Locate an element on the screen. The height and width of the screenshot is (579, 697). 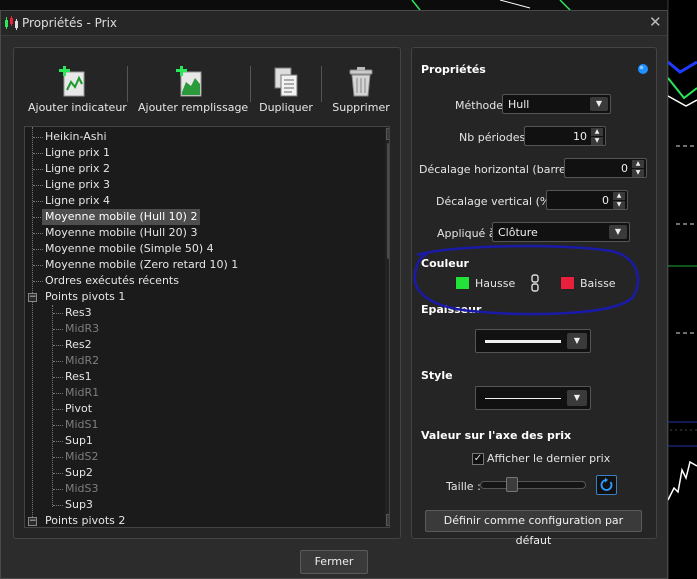
tree-item: Moyenne mobile (Hull 20) 3 is located at coordinates (121, 233).